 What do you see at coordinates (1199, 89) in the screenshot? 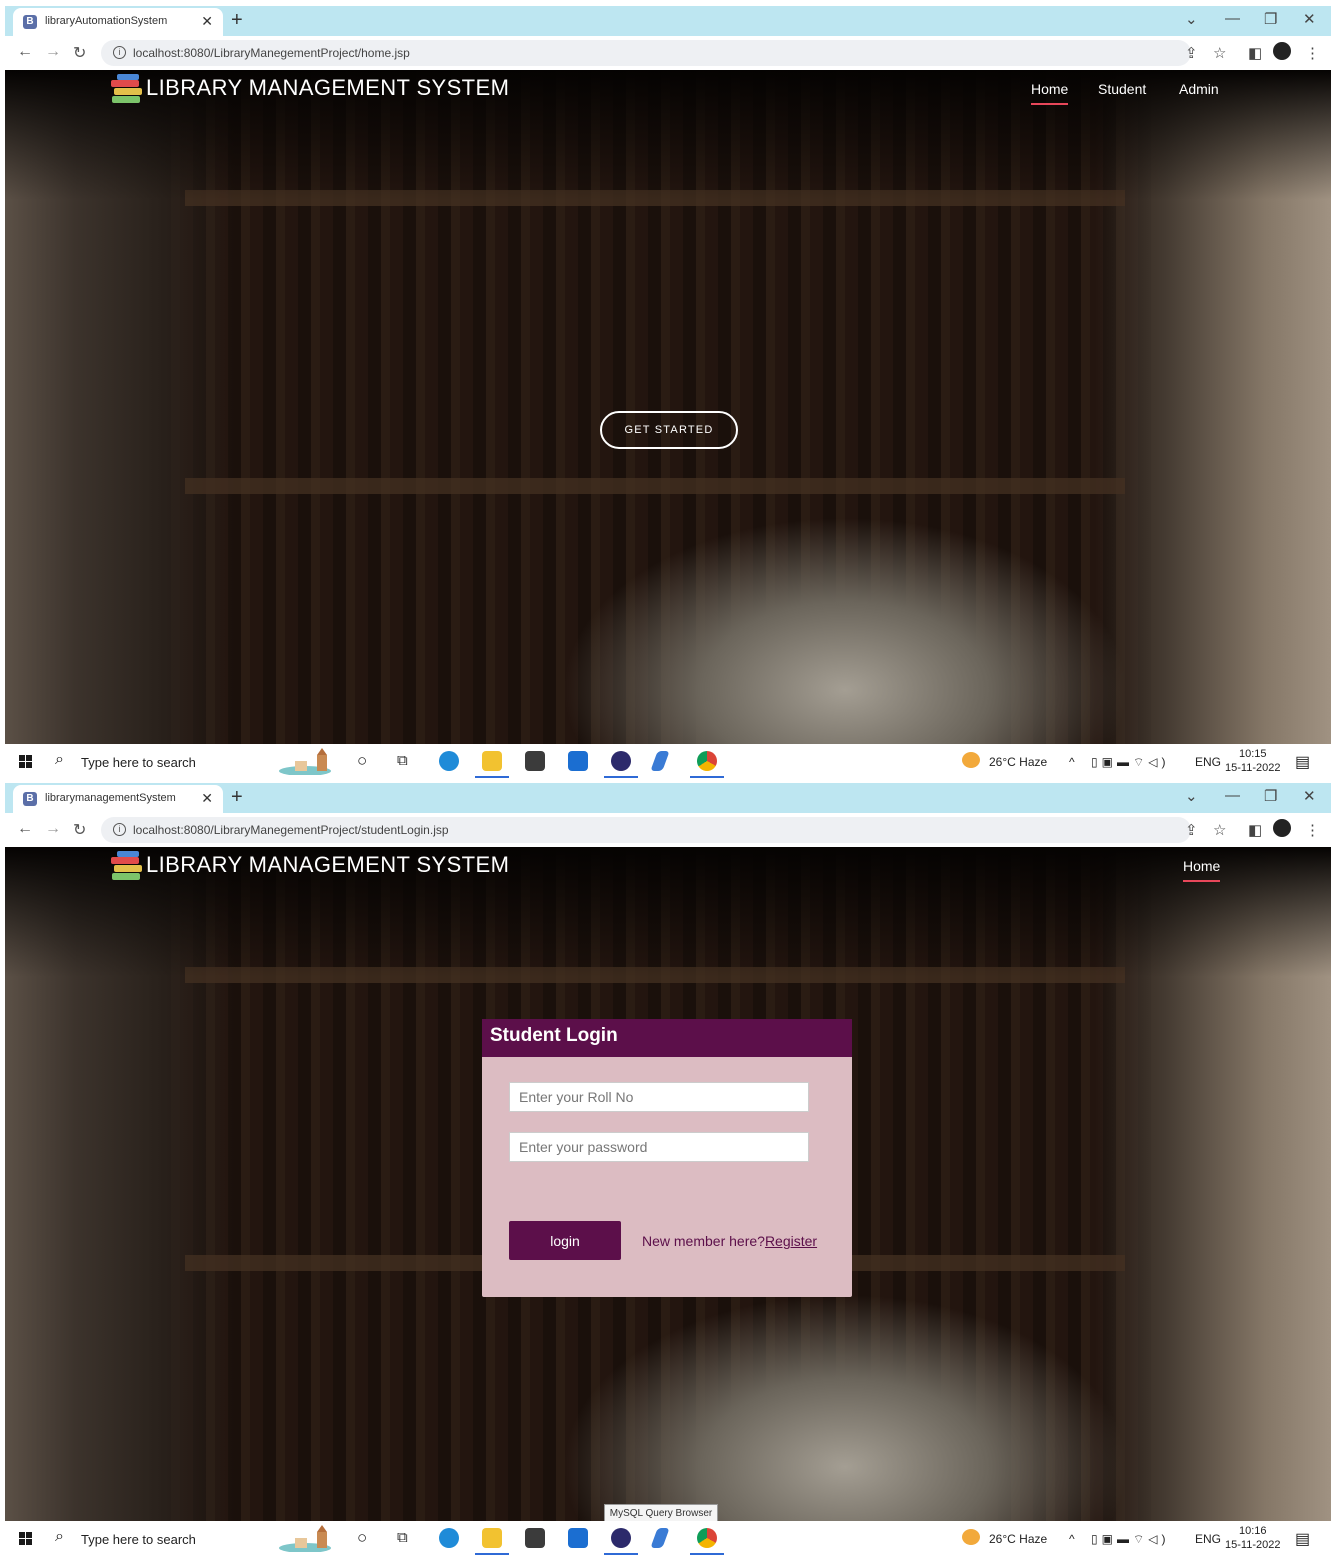
I see `nav-admin: Admin` at bounding box center [1199, 89].